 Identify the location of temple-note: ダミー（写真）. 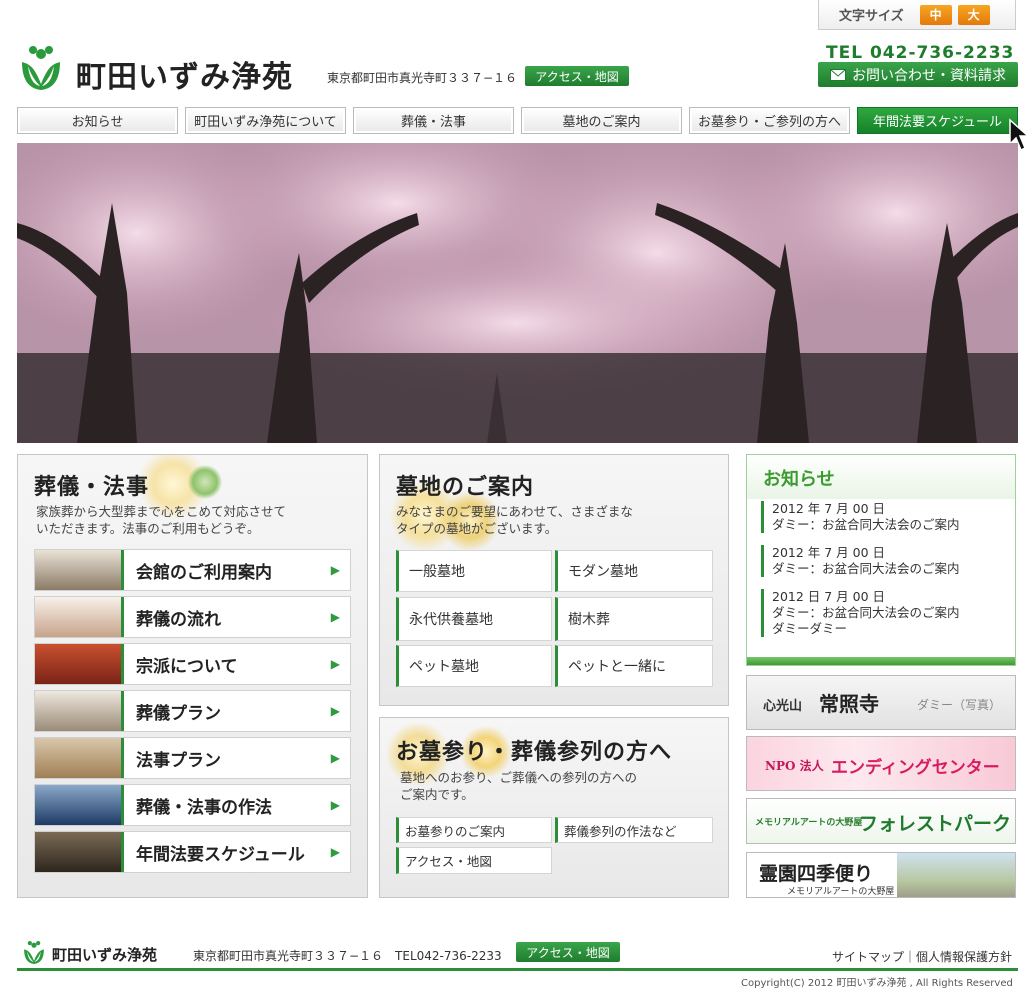
(959, 705).